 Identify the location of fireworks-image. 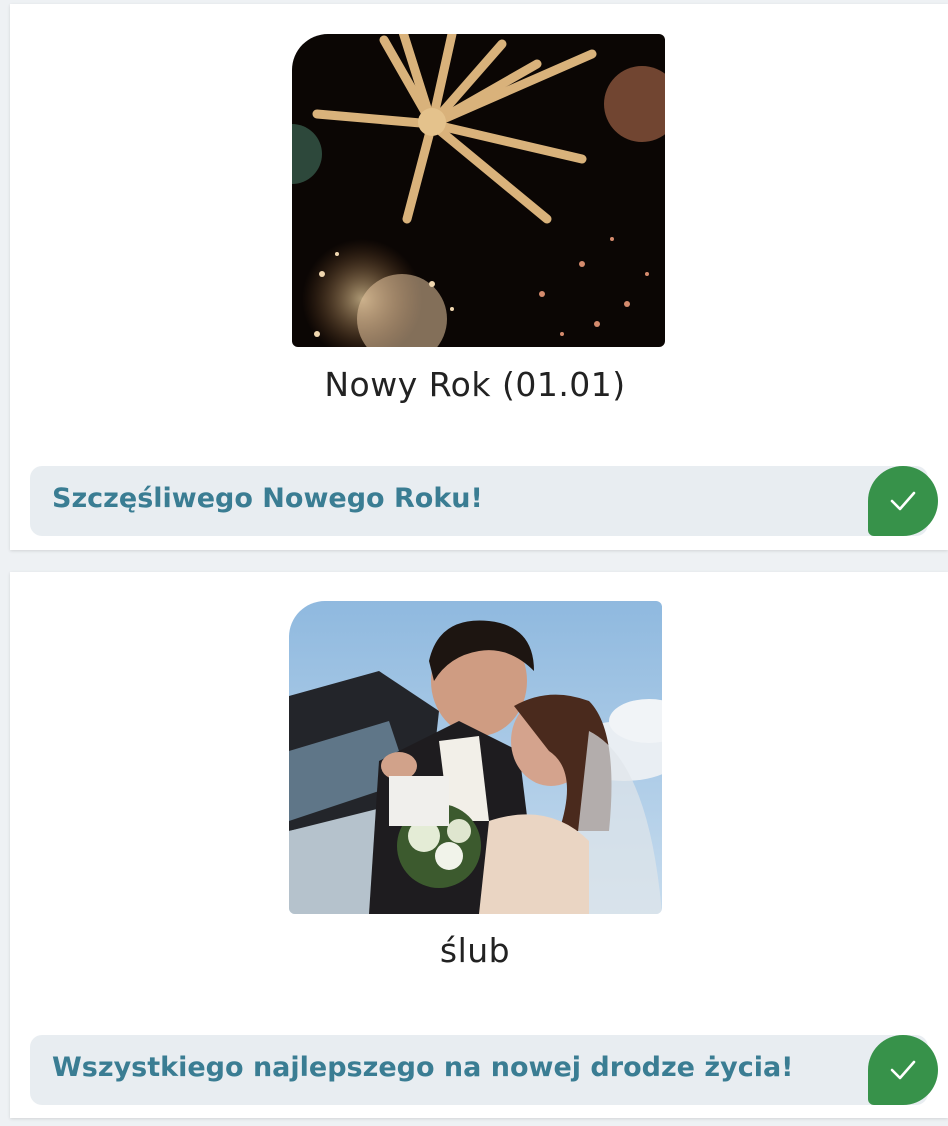
(478, 190).